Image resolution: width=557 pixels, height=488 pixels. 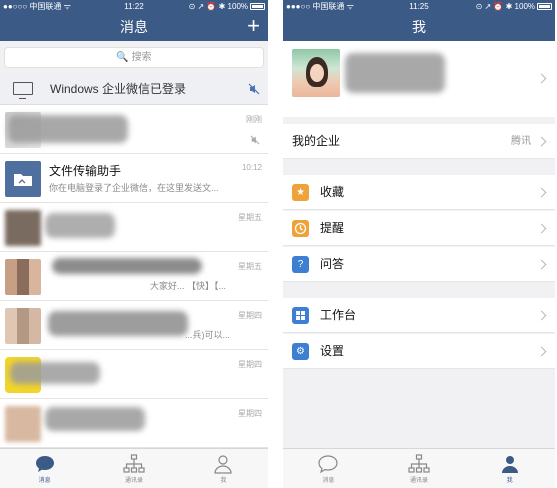 I want to click on row-label: 问答, so click(x=332, y=264).